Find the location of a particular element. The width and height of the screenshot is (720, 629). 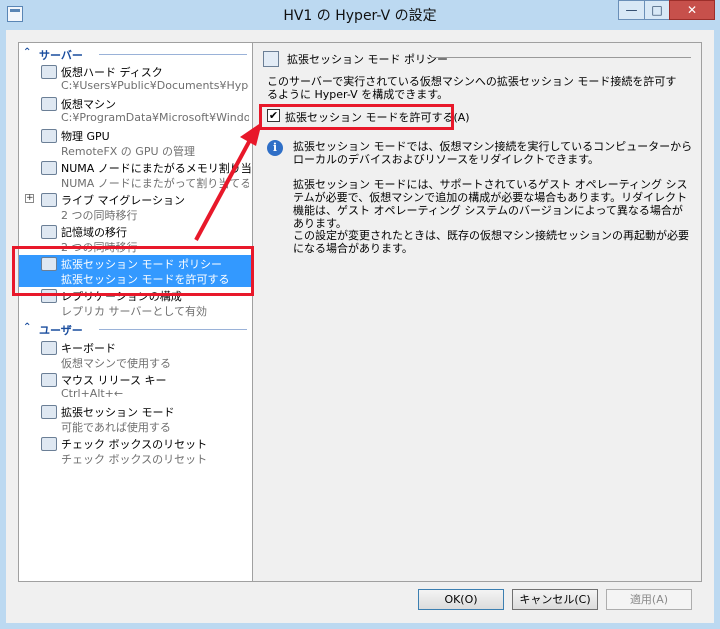

close-button: ✕ is located at coordinates (692, 10).